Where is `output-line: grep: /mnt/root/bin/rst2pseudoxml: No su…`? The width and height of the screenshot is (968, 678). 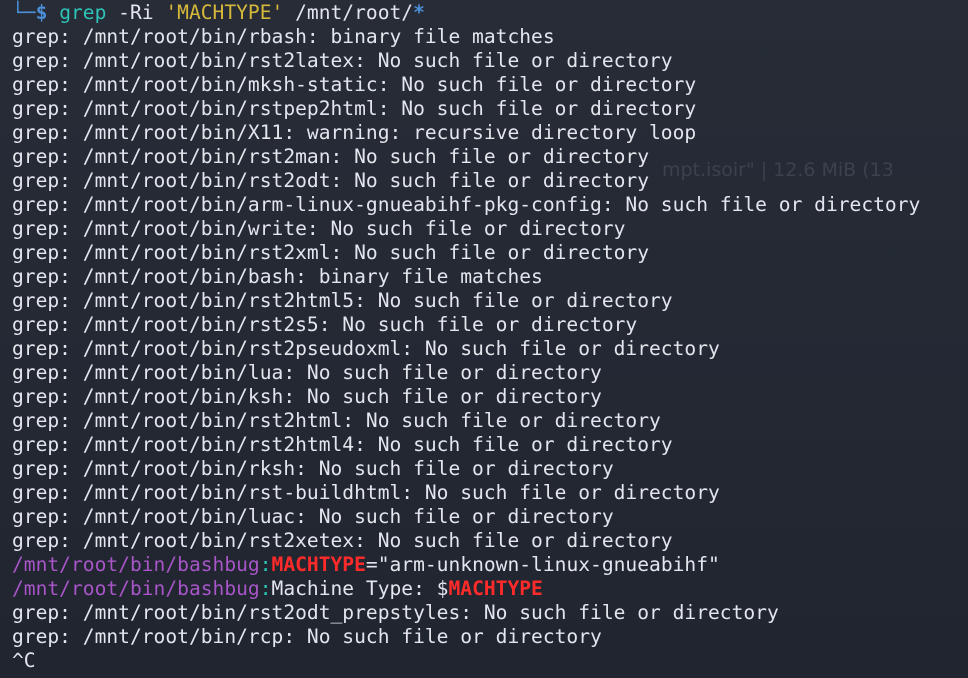 output-line: grep: /mnt/root/bin/rst2pseudoxml: No su… is located at coordinates (366, 348).